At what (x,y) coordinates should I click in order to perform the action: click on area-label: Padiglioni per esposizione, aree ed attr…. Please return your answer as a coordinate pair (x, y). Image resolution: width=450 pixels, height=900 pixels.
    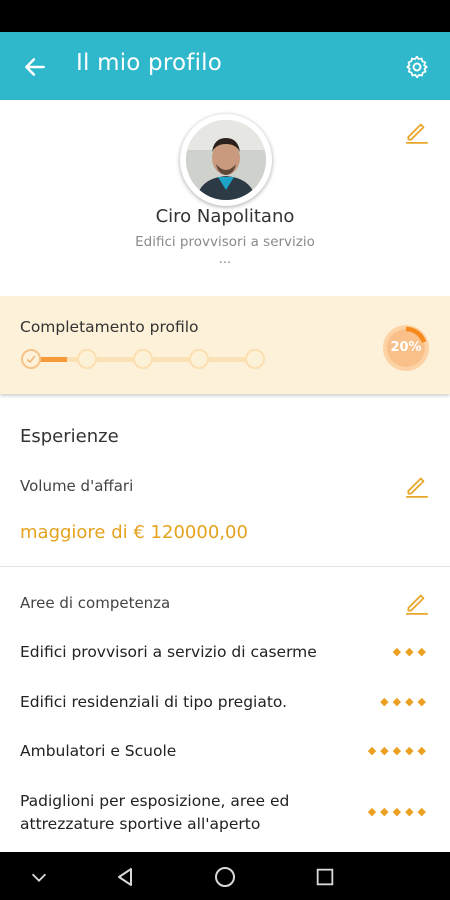
    Looking at the image, I should click on (155, 812).